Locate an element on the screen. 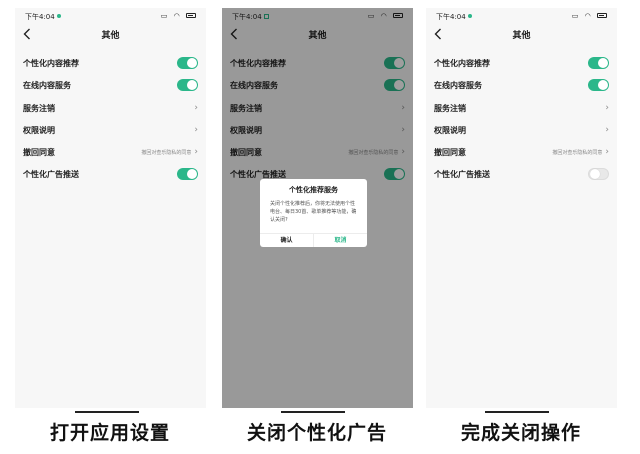  step-caption-3: 完成关闭操作 is located at coordinates (520, 433).